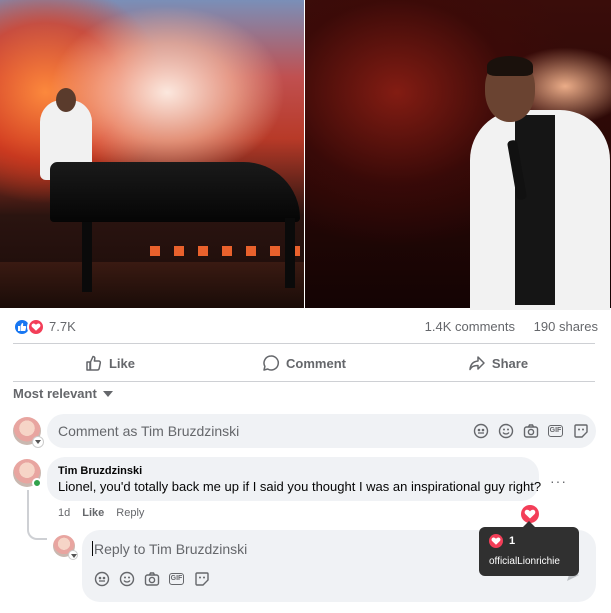 Image resolution: width=611 pixels, height=613 pixels. I want to click on comment-author: Tim Bruzdzinski, so click(293, 471).